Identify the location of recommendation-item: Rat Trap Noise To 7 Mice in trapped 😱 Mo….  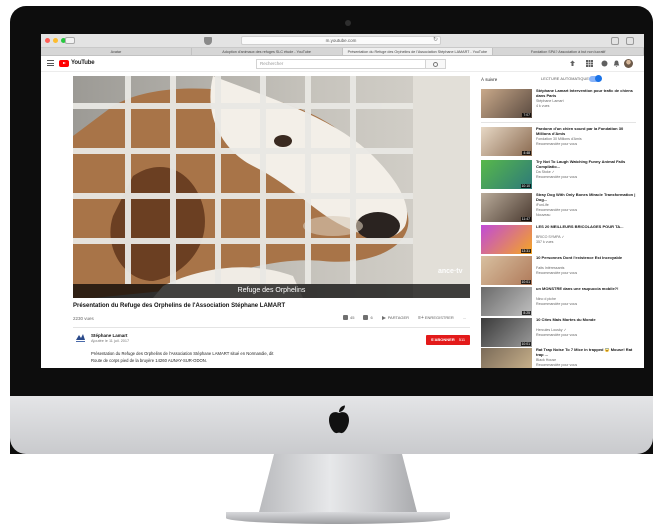
(561, 358).